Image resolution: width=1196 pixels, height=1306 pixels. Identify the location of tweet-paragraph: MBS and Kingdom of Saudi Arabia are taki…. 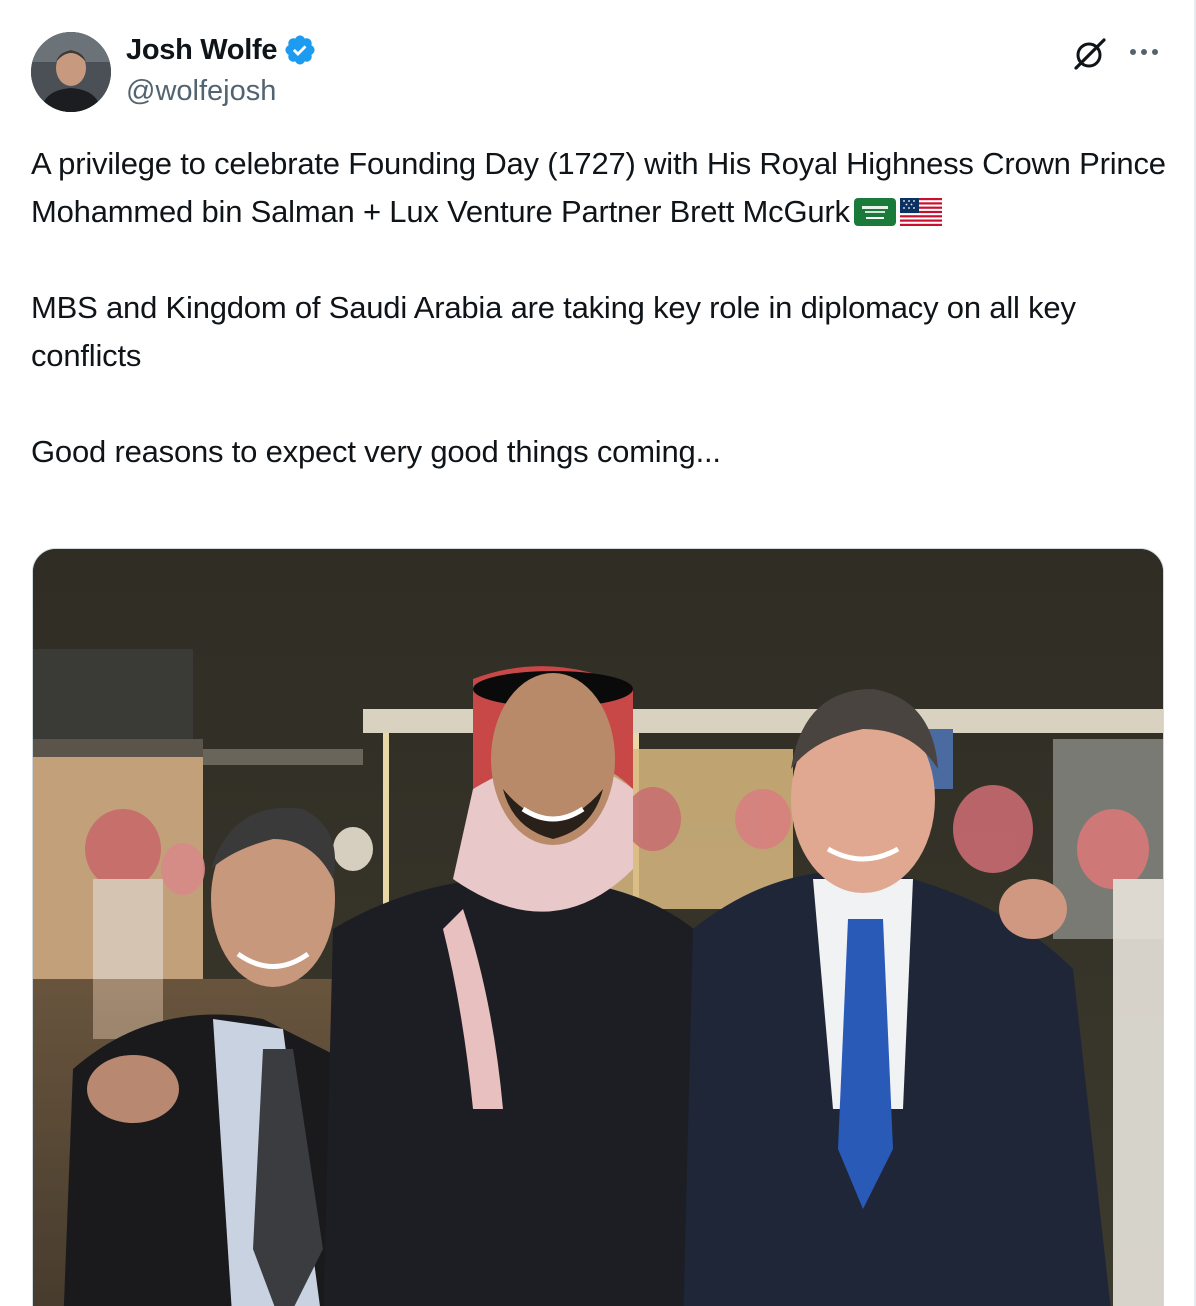
(553, 331).